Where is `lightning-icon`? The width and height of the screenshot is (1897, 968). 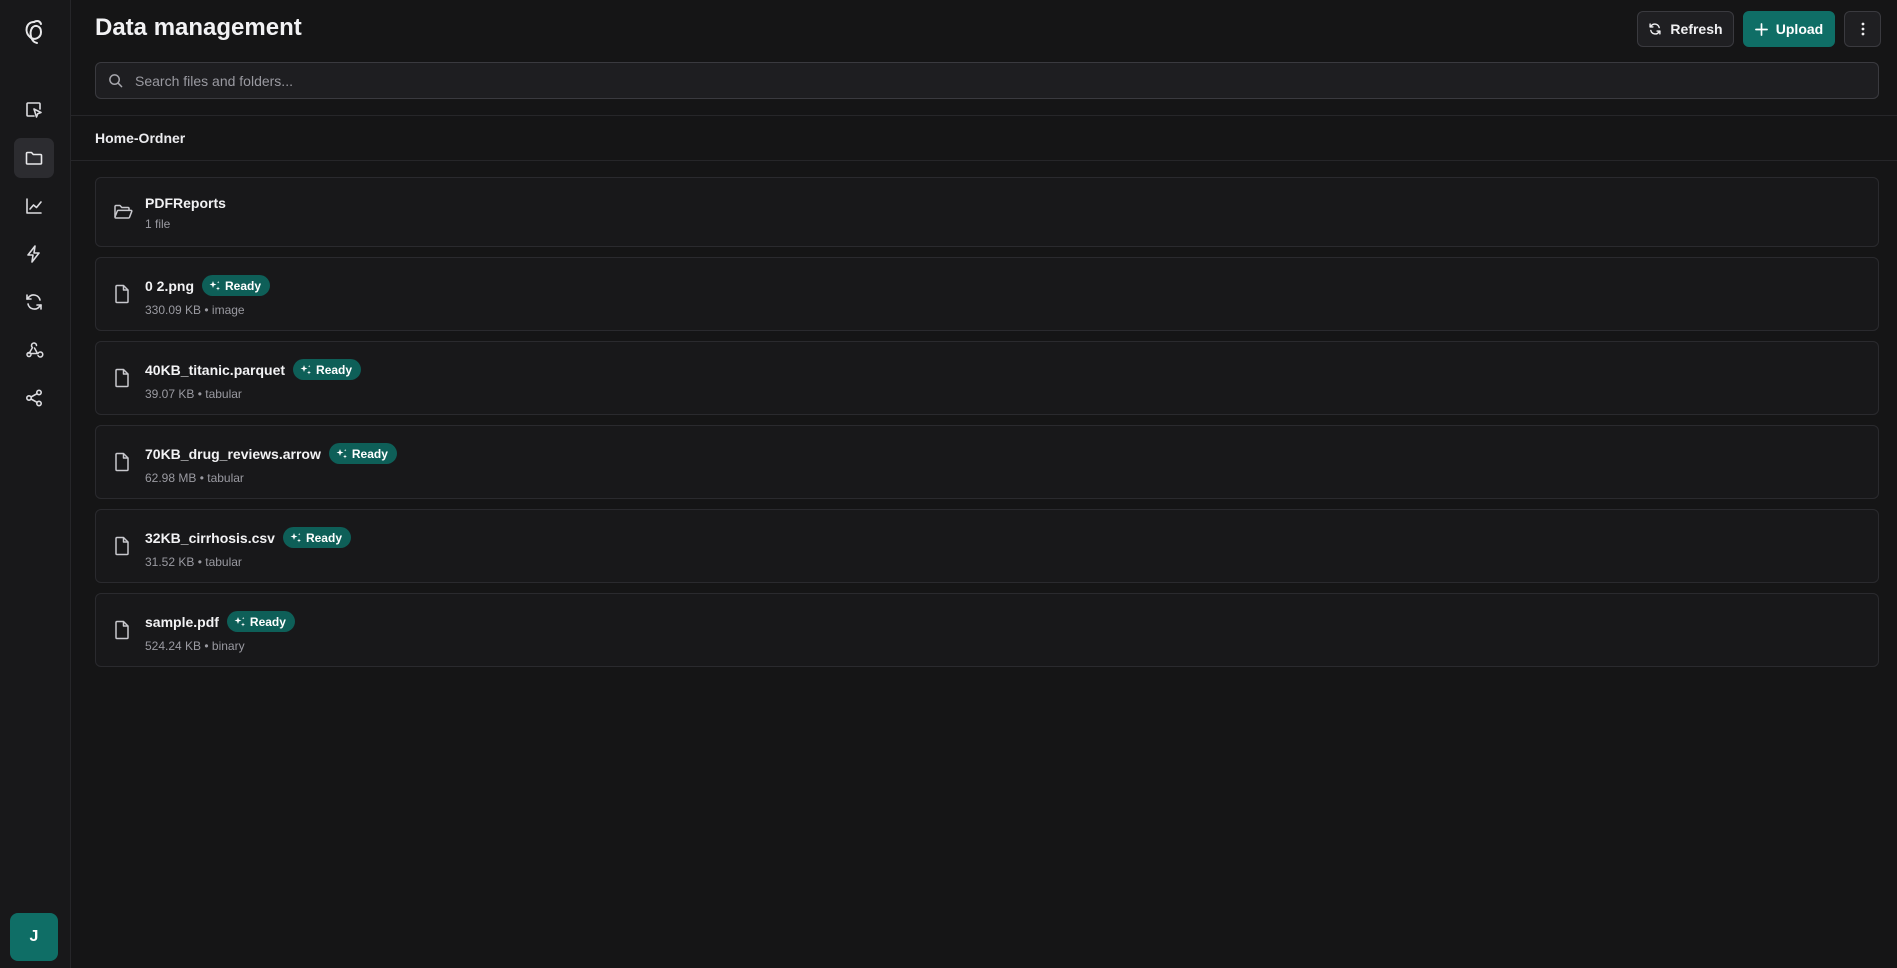
lightning-icon is located at coordinates (33, 254).